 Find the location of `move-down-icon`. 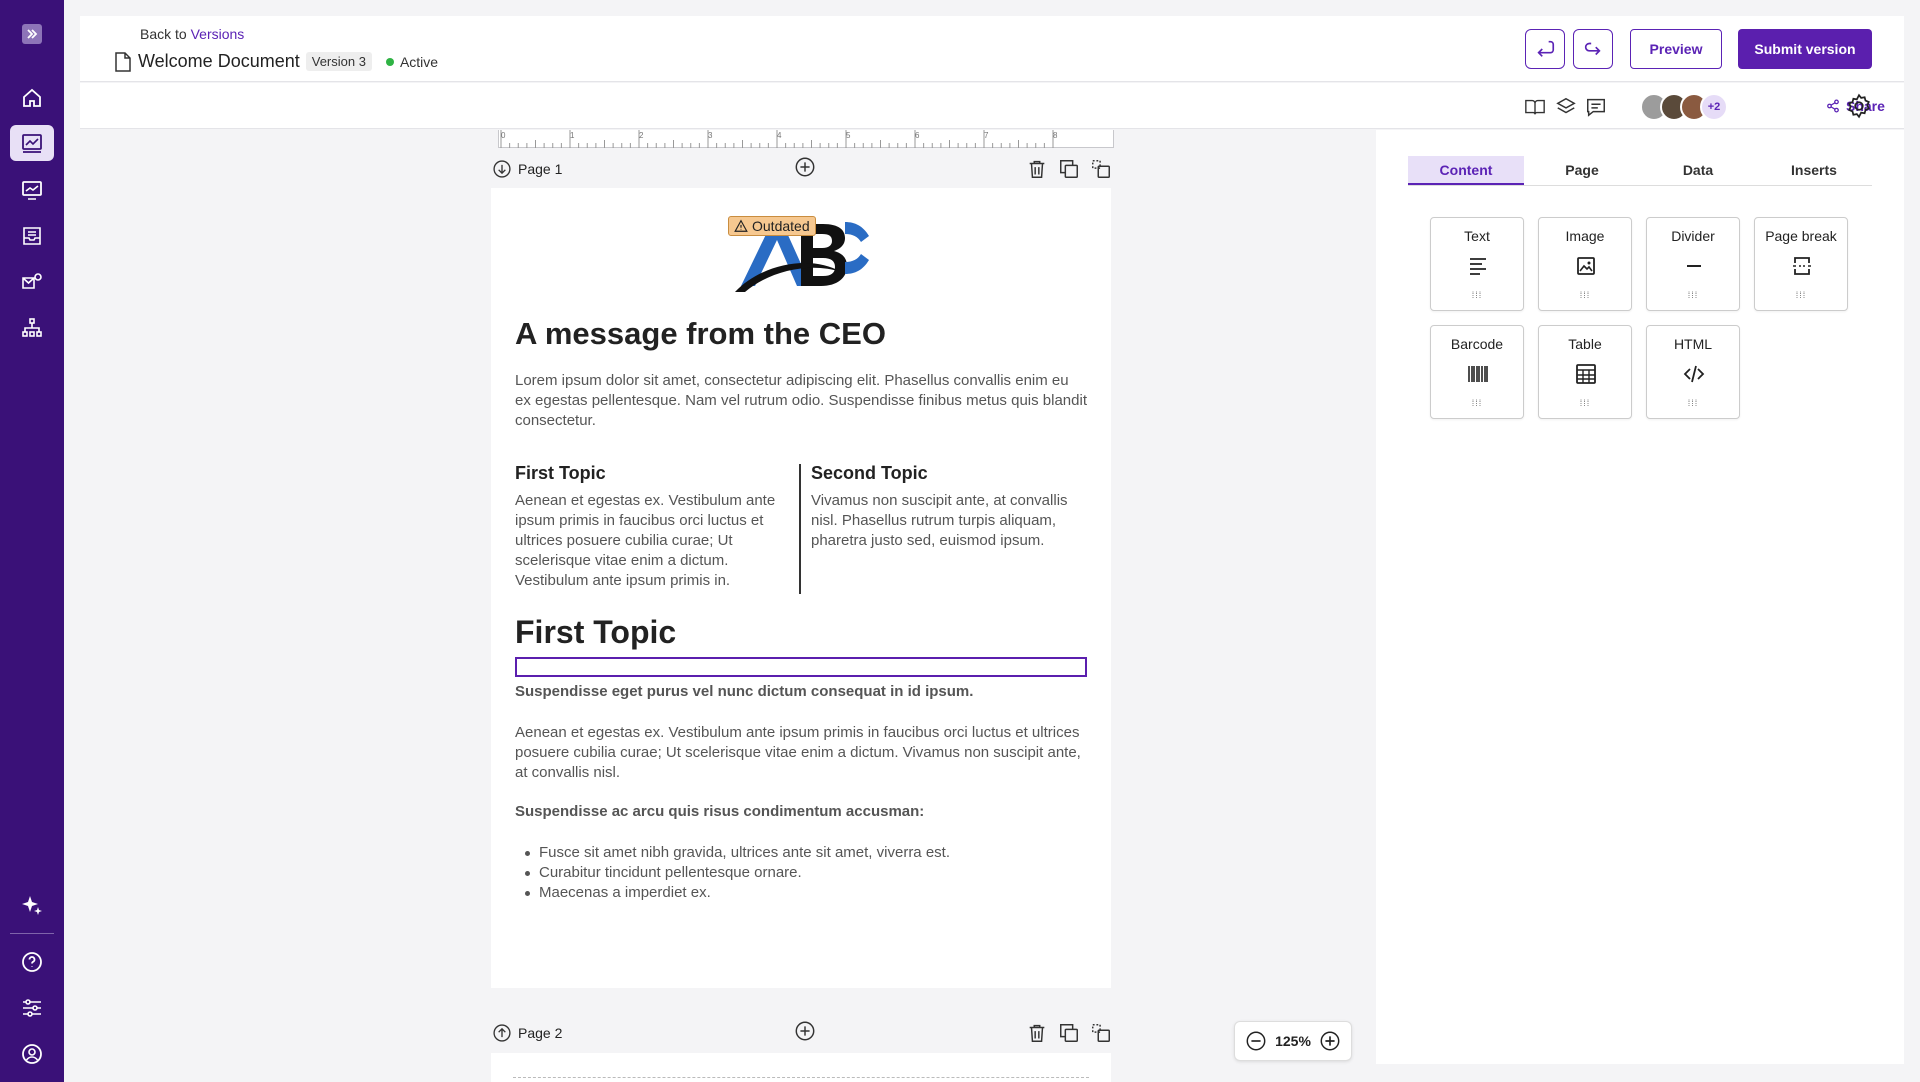

move-down-icon is located at coordinates (502, 169).